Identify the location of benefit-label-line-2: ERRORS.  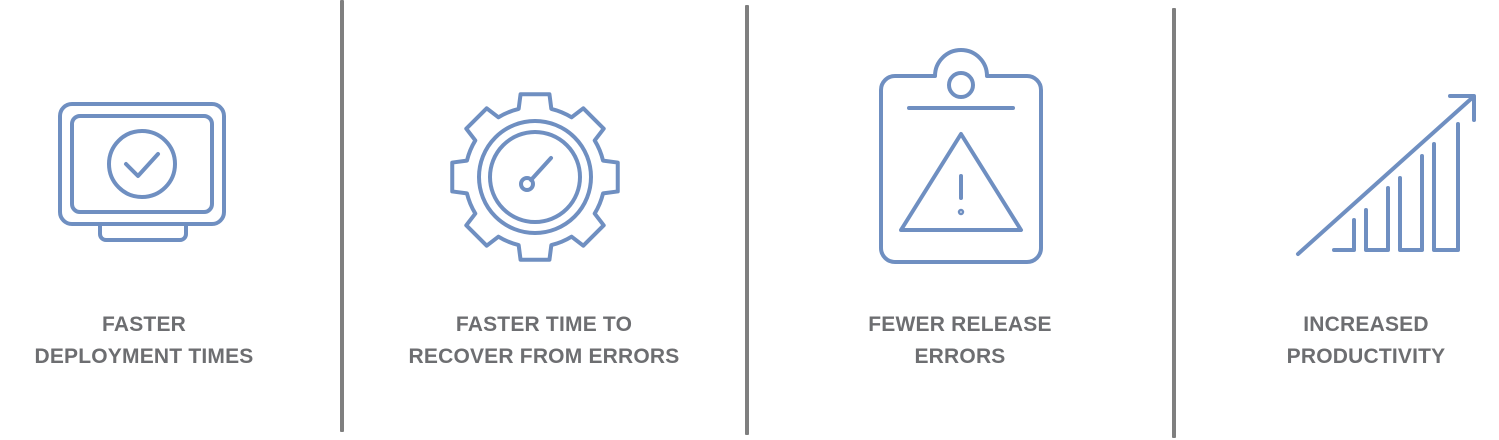
(960, 356).